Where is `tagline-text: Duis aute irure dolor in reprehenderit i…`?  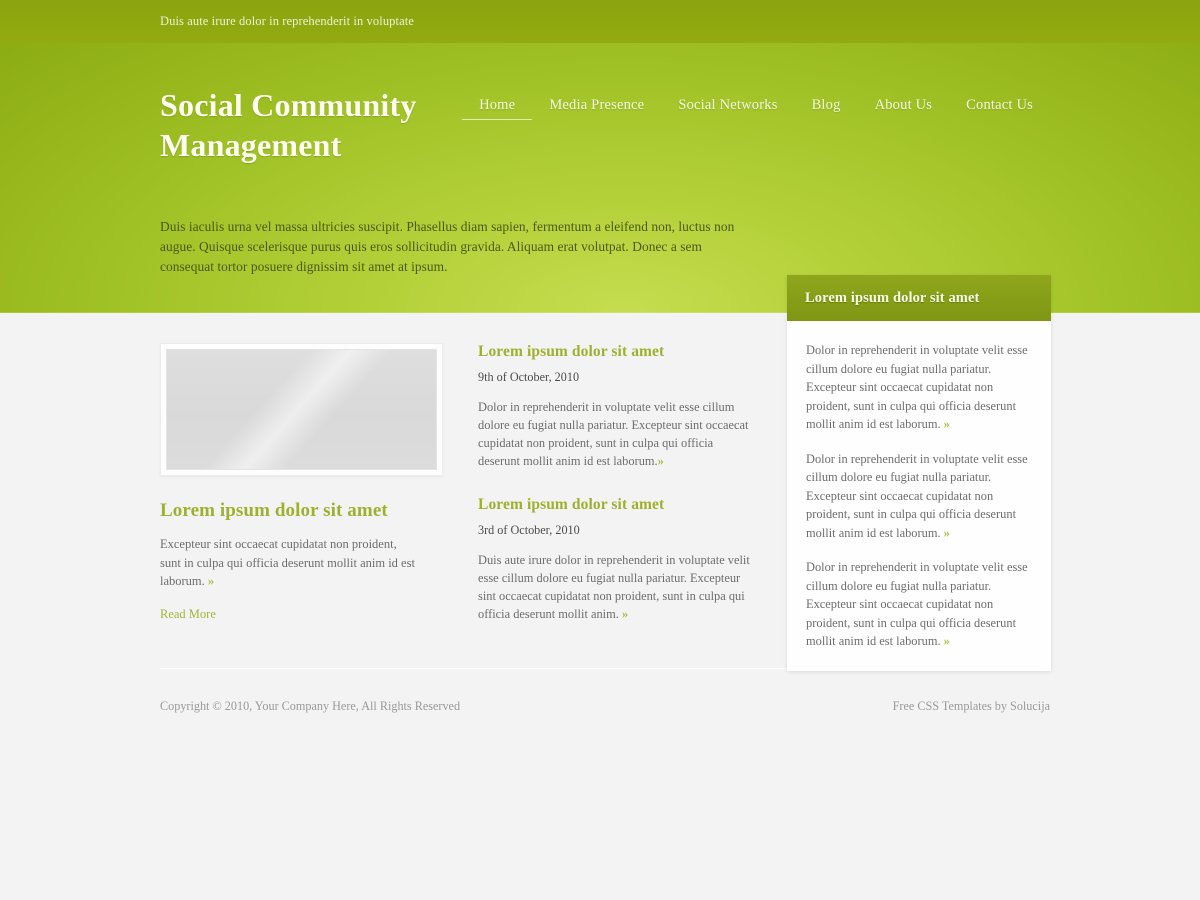
tagline-text: Duis aute irure dolor in reprehenderit i… is located at coordinates (287, 21).